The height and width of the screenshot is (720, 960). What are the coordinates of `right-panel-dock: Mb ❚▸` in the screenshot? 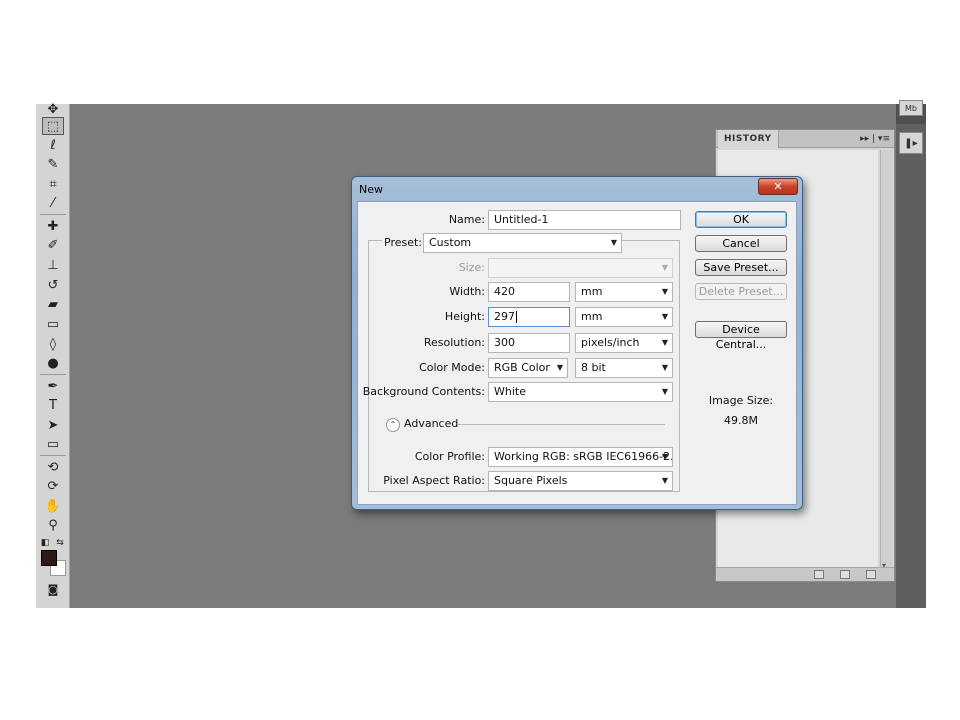 It's located at (911, 354).